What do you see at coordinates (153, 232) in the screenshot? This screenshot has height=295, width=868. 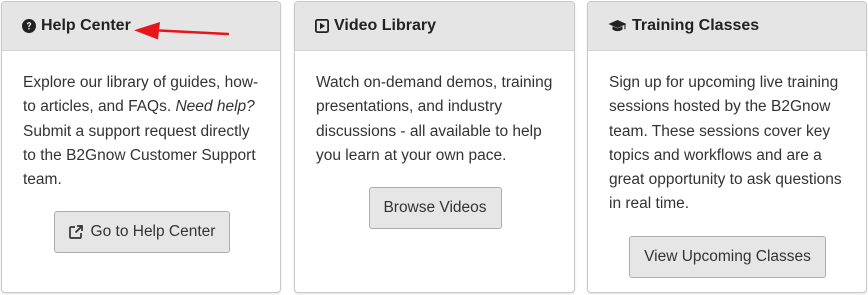 I see `go-to-help-center-label: Go to Help Center` at bounding box center [153, 232].